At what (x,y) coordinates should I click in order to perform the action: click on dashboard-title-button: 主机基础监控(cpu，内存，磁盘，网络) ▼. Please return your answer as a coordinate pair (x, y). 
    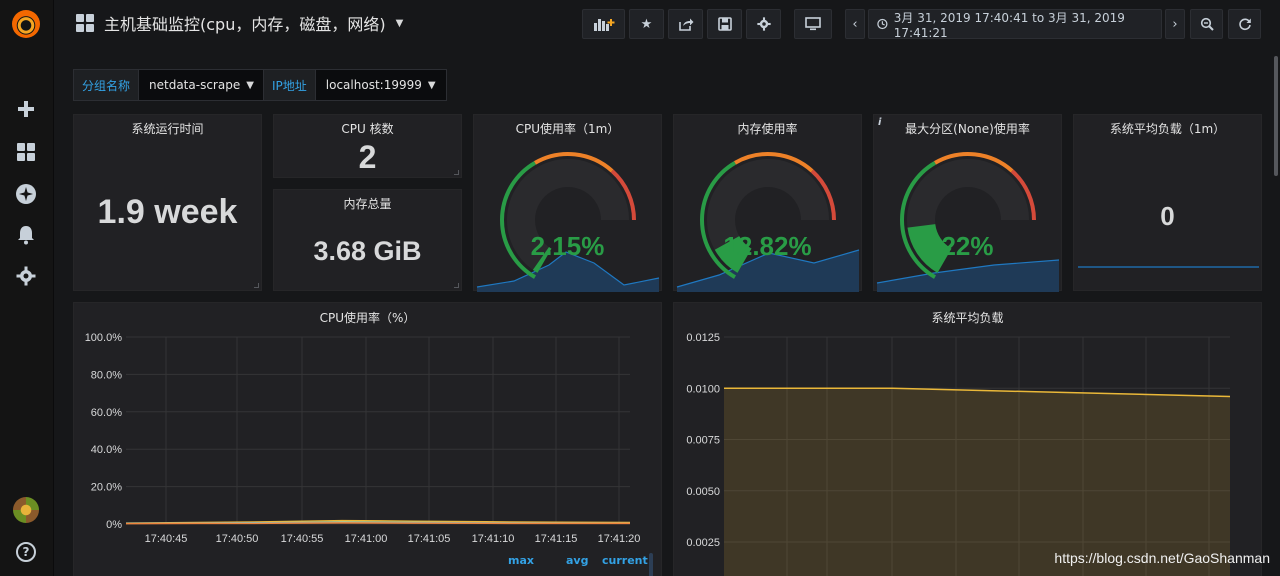
    Looking at the image, I should click on (239, 23).